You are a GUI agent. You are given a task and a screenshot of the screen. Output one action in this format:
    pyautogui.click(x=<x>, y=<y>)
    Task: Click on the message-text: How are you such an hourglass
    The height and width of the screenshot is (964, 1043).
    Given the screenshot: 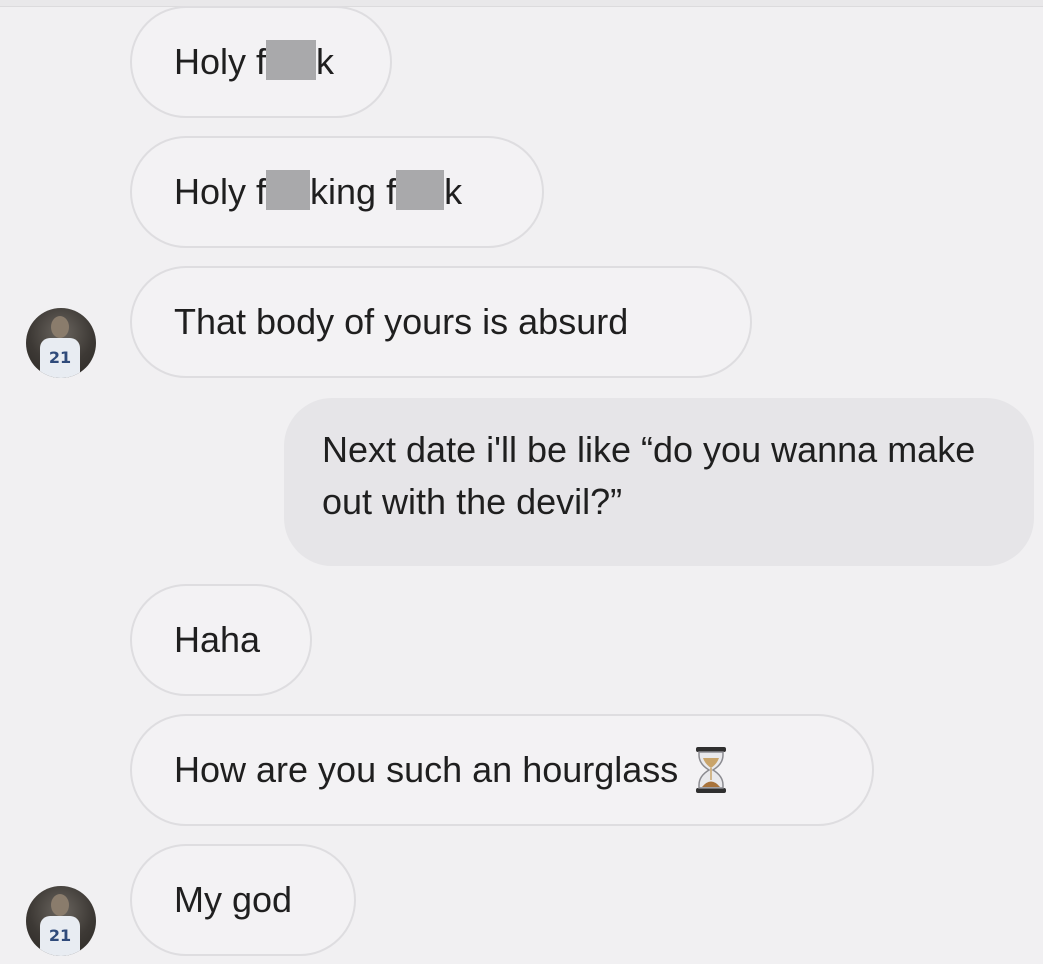 What is the action you would take?
    pyautogui.click(x=426, y=769)
    